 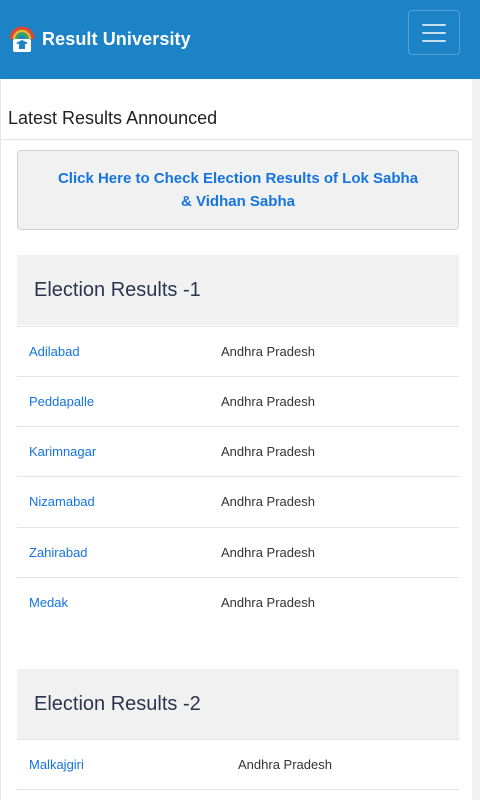 What do you see at coordinates (236, 139) in the screenshot?
I see `section-divider` at bounding box center [236, 139].